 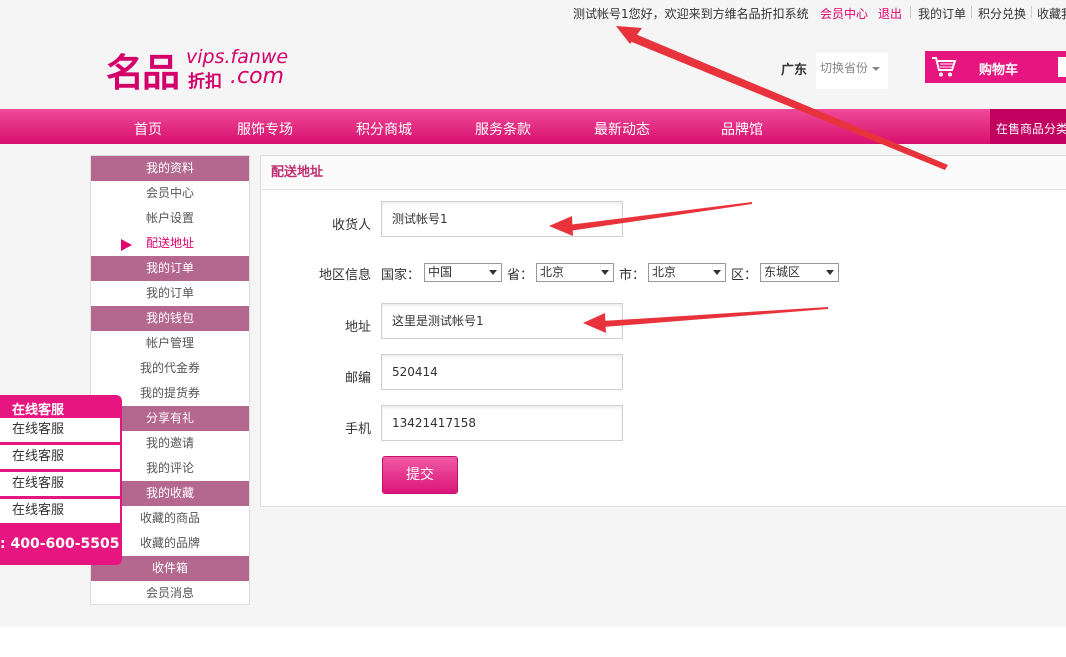 I want to click on sidebar-section-orders: 我的订单, so click(x=170, y=268).